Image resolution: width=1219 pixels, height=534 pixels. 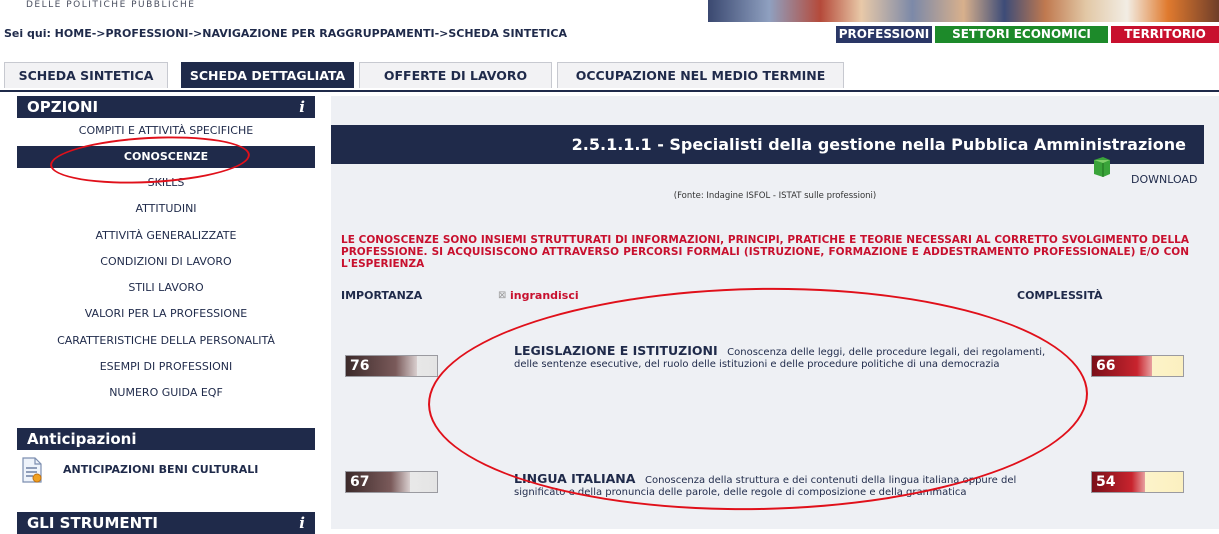 What do you see at coordinates (391, 366) in the screenshot?
I see `importanza-bar: 76` at bounding box center [391, 366].